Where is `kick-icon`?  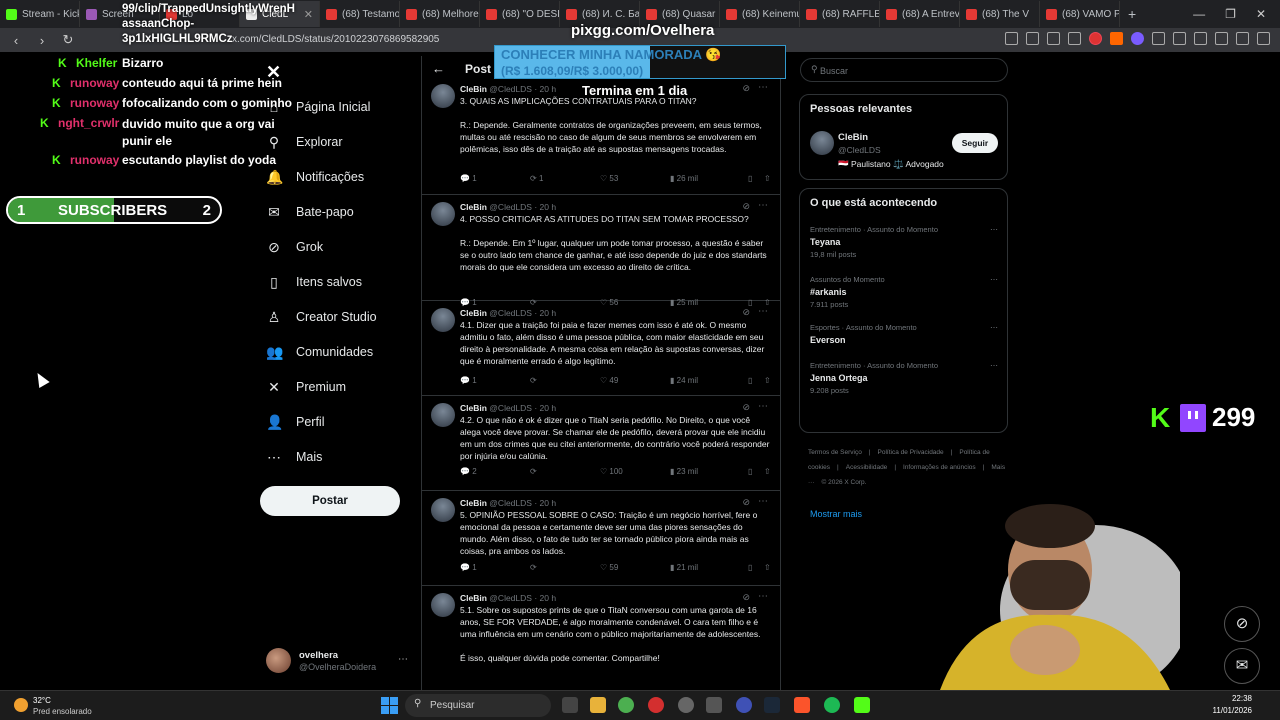 kick-icon is located at coordinates (862, 705).